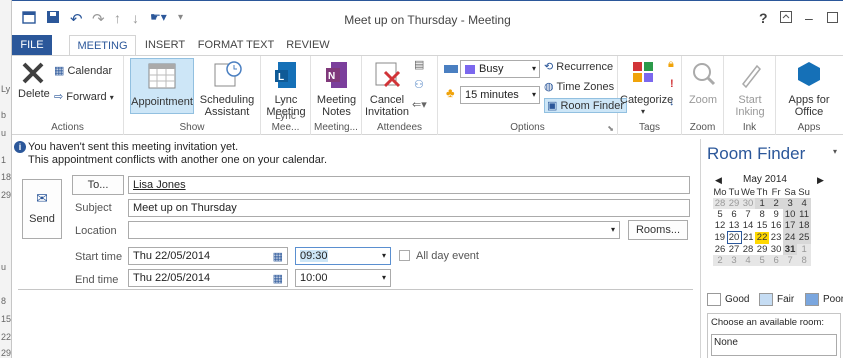  I want to click on calendar-day: 23, so click(776, 238).